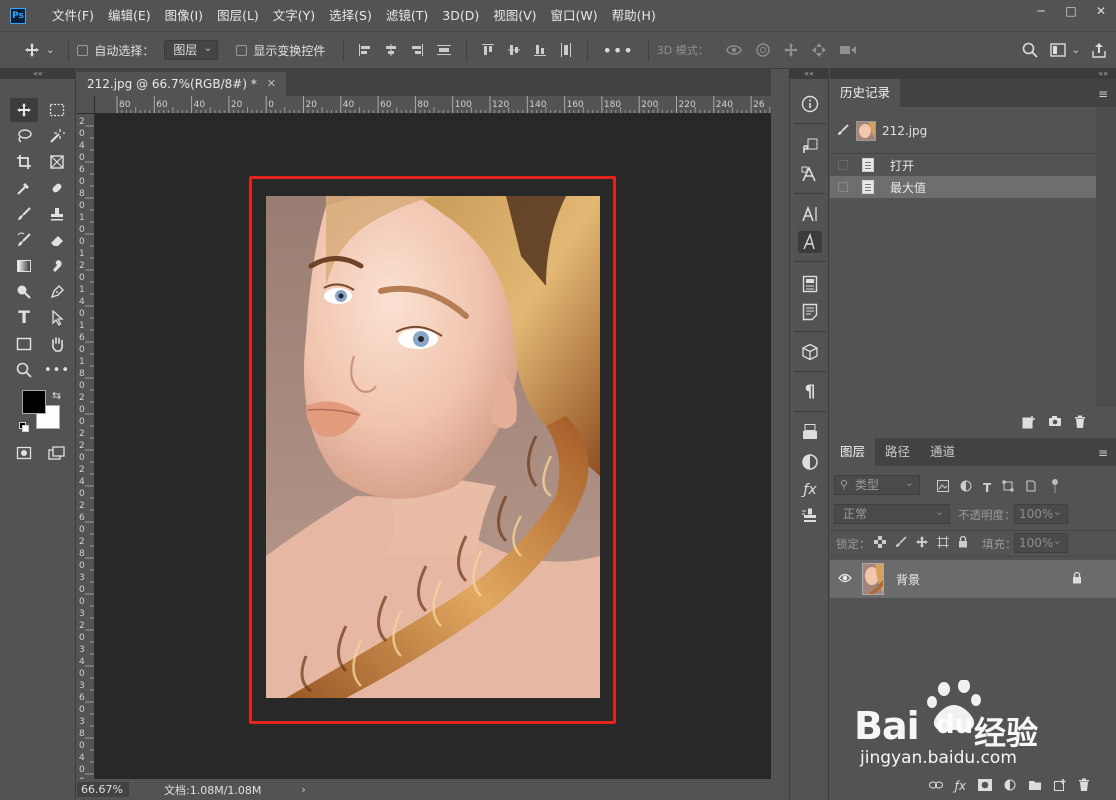  What do you see at coordinates (24, 162) in the screenshot?
I see `crop-tool-icon` at bounding box center [24, 162].